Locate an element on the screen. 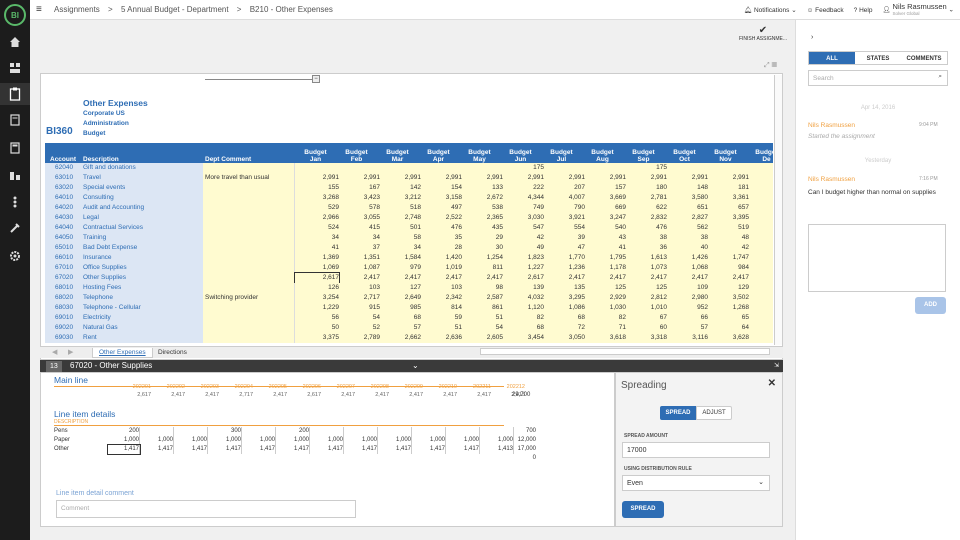 The image size is (960, 540). value-cell: 47 is located at coordinates (563, 248).